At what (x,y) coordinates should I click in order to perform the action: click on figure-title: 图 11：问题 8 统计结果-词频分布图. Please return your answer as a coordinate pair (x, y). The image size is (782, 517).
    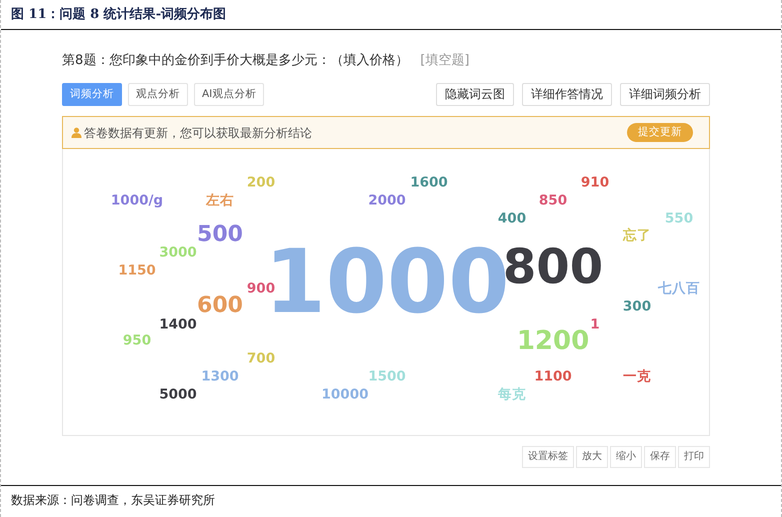
    Looking at the image, I should click on (391, 15).